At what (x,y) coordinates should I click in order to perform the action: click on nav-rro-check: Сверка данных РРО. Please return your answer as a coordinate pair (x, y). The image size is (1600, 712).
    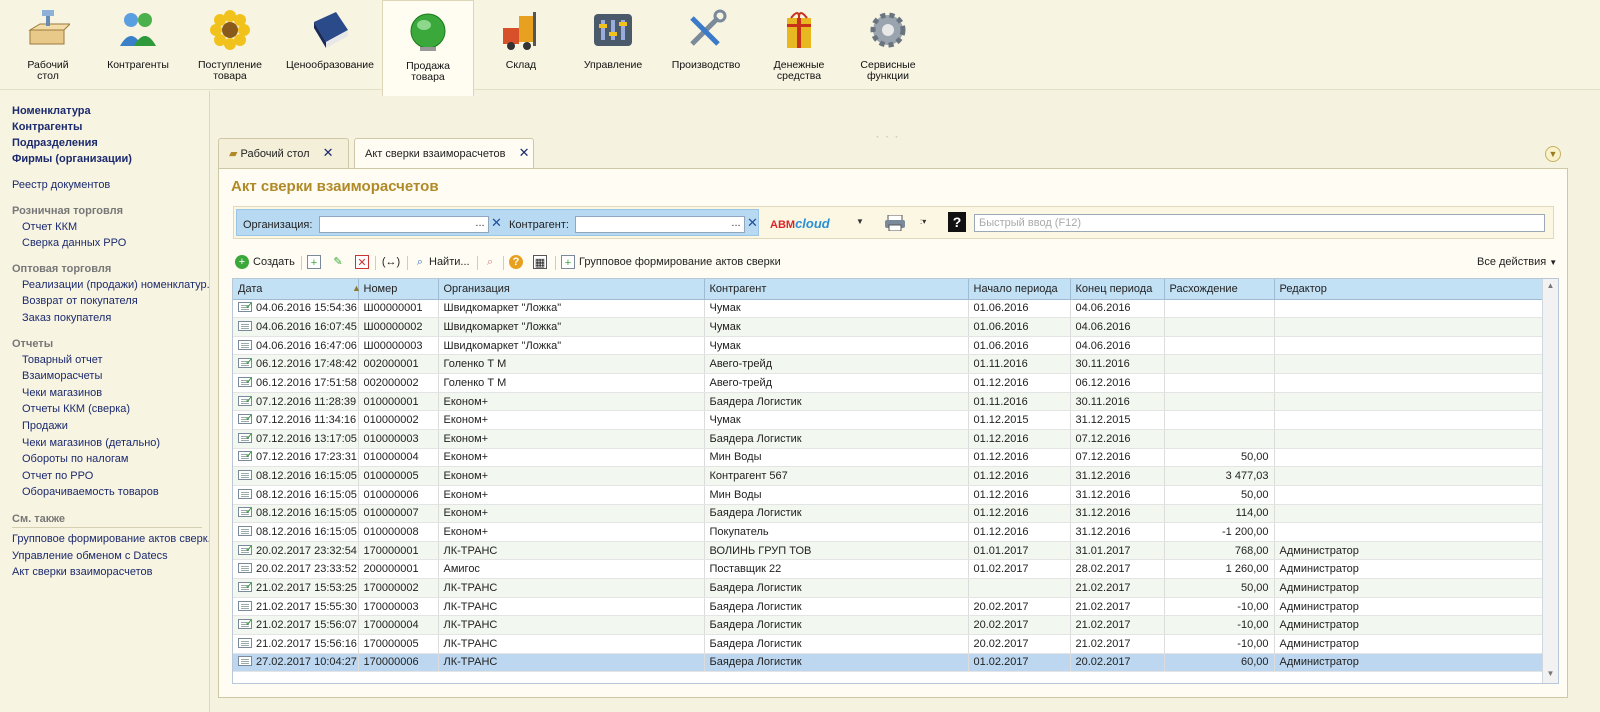
    Looking at the image, I should click on (110, 243).